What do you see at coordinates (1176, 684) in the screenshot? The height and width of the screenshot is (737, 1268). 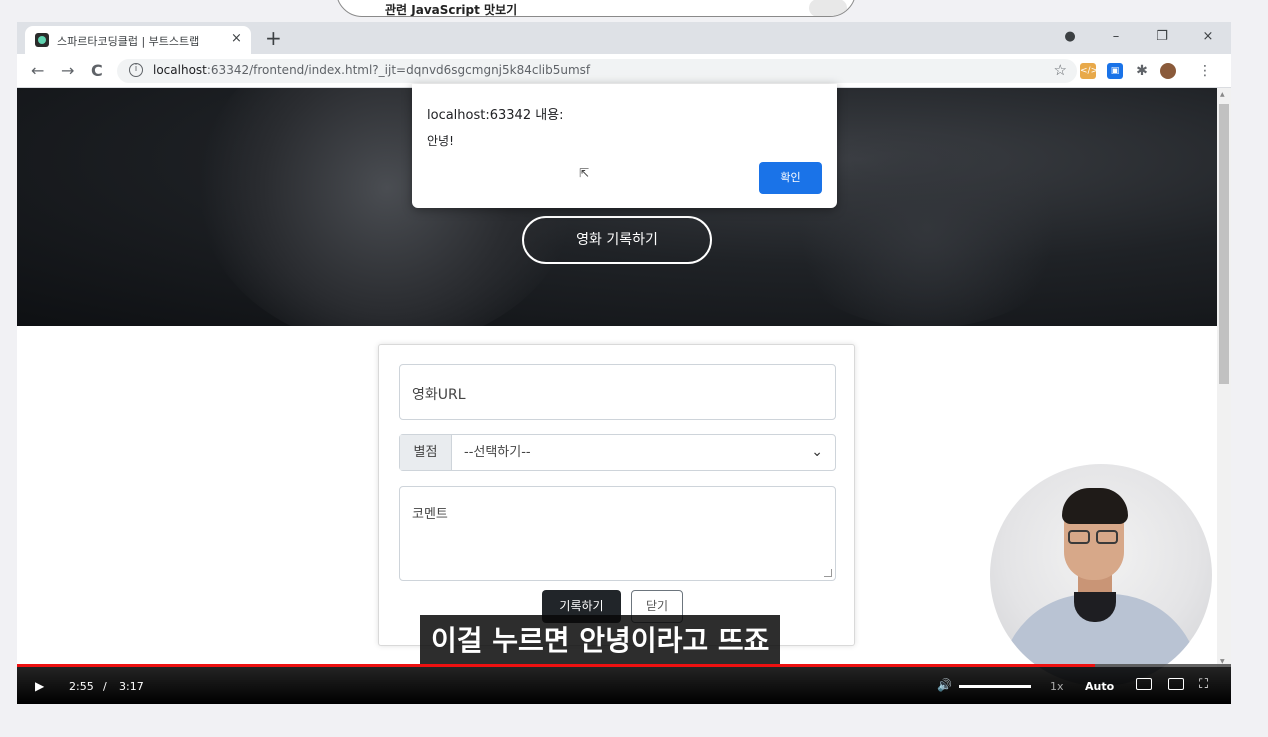 I see `miniplayer-icon` at bounding box center [1176, 684].